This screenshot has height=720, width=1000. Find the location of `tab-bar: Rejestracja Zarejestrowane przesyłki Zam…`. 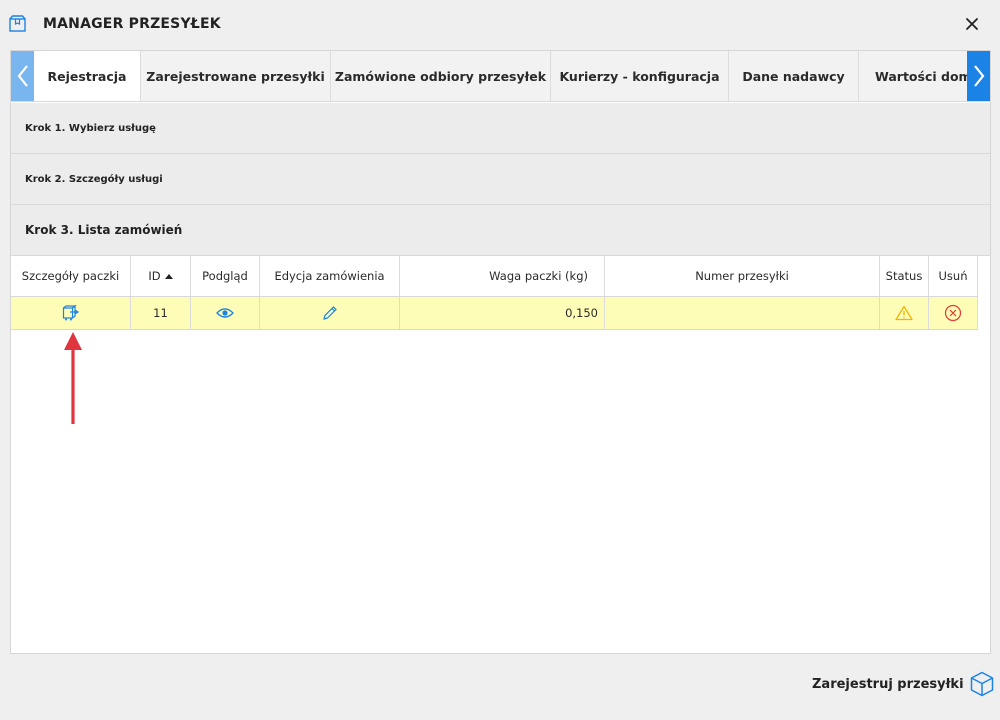

tab-bar: Rejestracja Zarejestrowane przesyłki Zam… is located at coordinates (500, 76).